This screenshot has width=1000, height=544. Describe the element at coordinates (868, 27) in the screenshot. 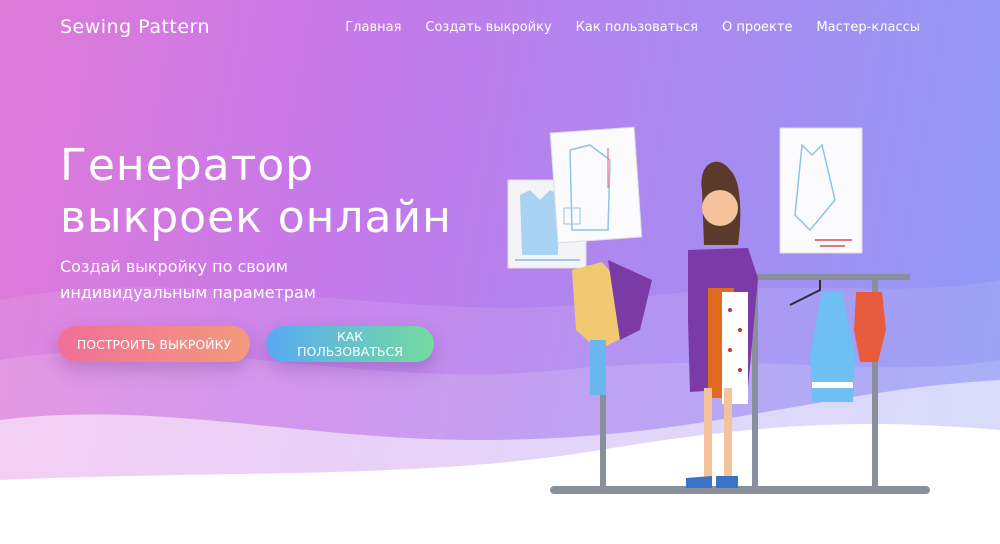

I see `nav-item-master-classes: Мастер-классы` at that location.